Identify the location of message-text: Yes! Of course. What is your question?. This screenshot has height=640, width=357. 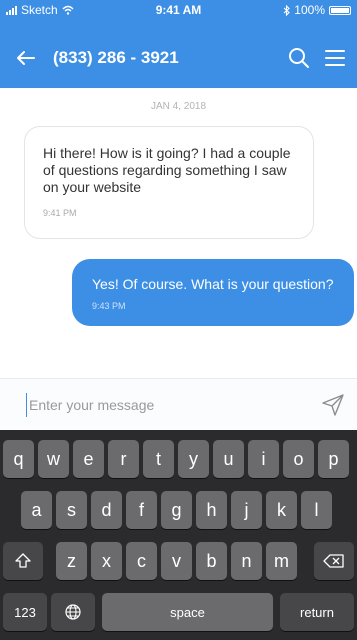
(213, 284).